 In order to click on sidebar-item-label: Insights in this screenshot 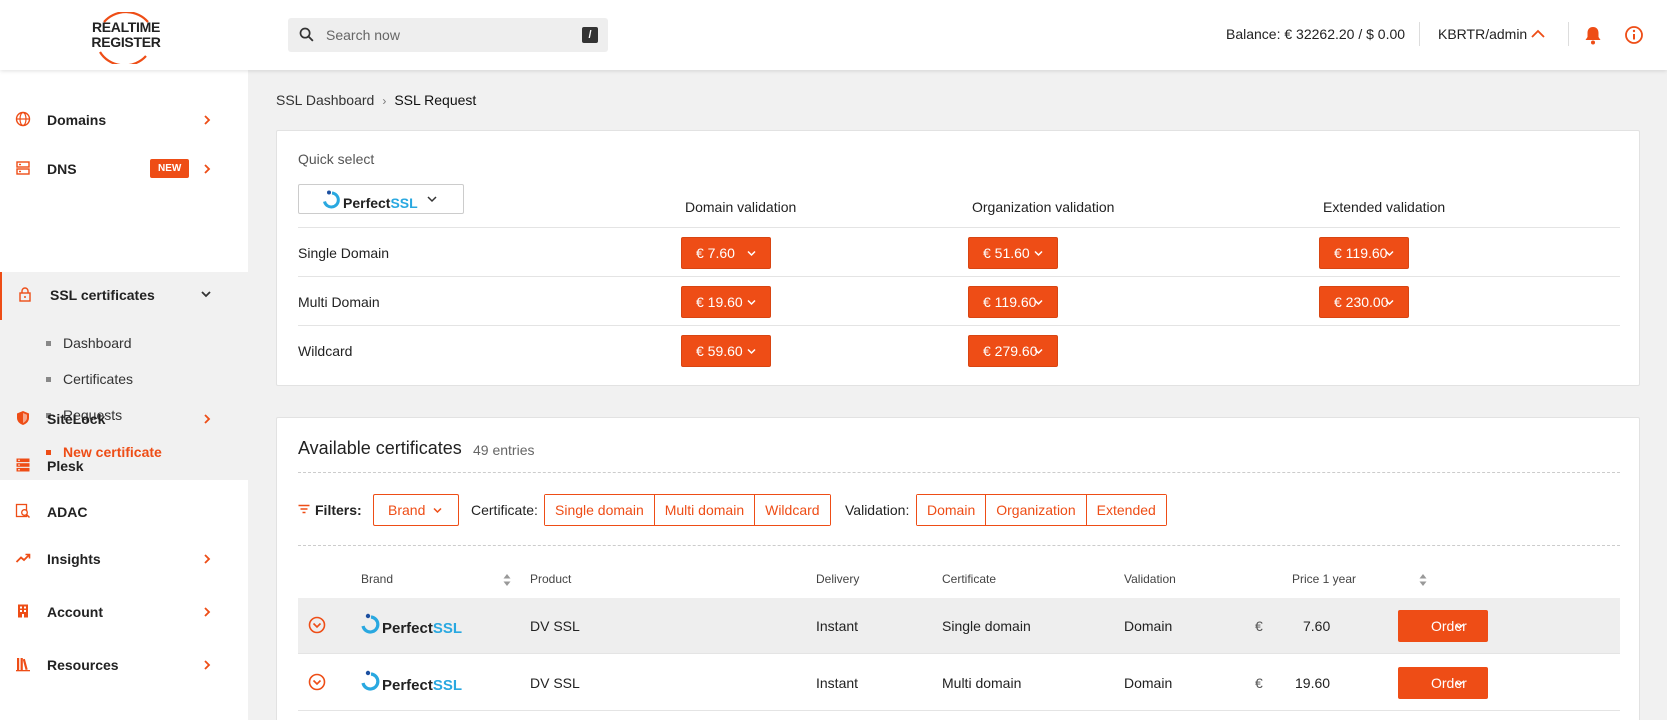, I will do `click(74, 559)`.